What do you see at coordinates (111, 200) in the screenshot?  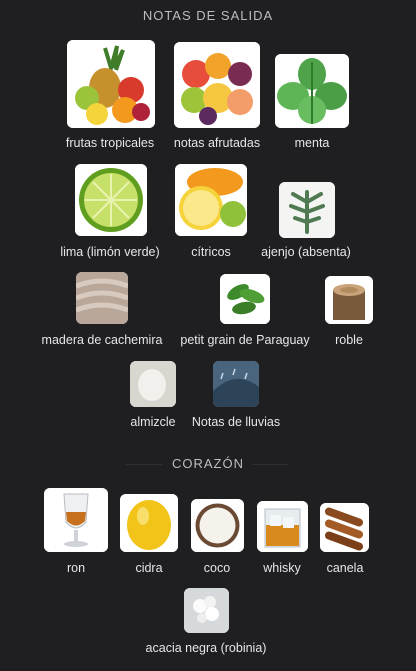 I see `lime-icon` at bounding box center [111, 200].